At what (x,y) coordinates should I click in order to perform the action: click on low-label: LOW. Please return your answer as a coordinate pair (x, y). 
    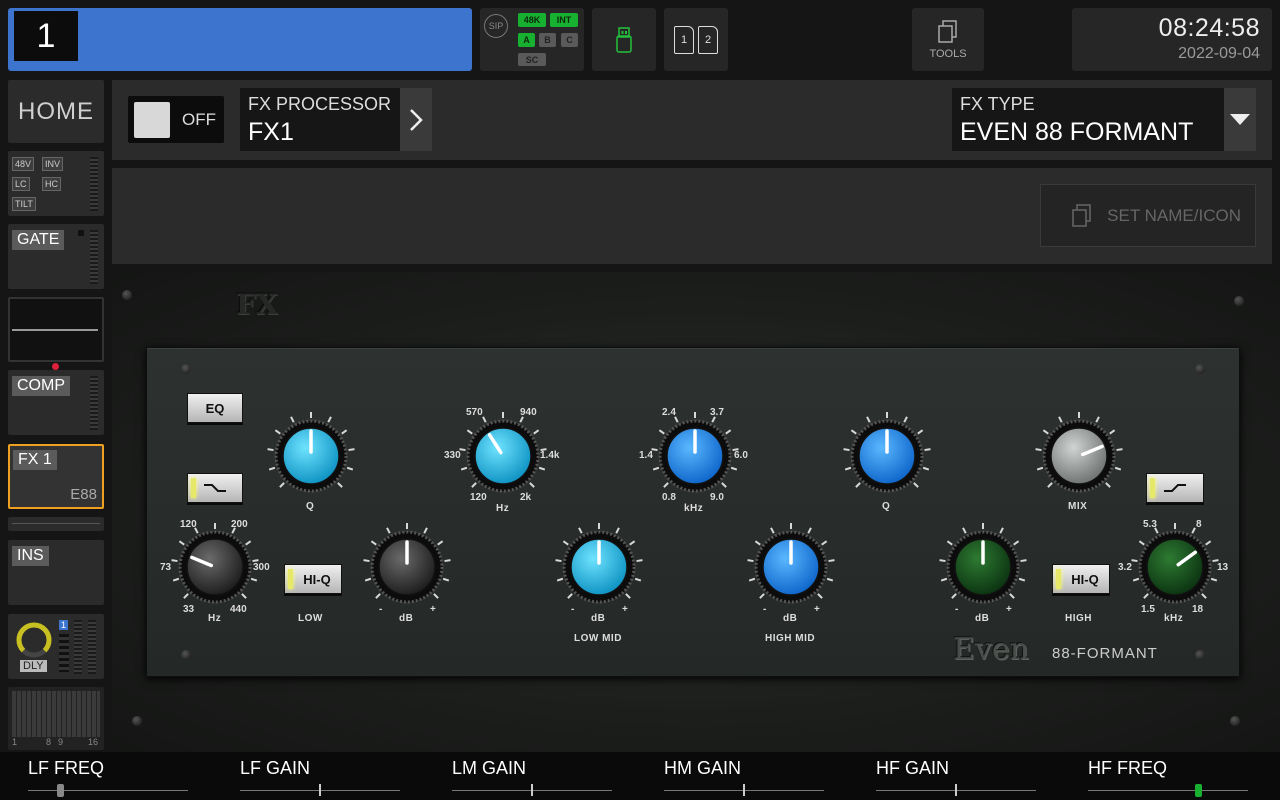
    Looking at the image, I should click on (310, 618).